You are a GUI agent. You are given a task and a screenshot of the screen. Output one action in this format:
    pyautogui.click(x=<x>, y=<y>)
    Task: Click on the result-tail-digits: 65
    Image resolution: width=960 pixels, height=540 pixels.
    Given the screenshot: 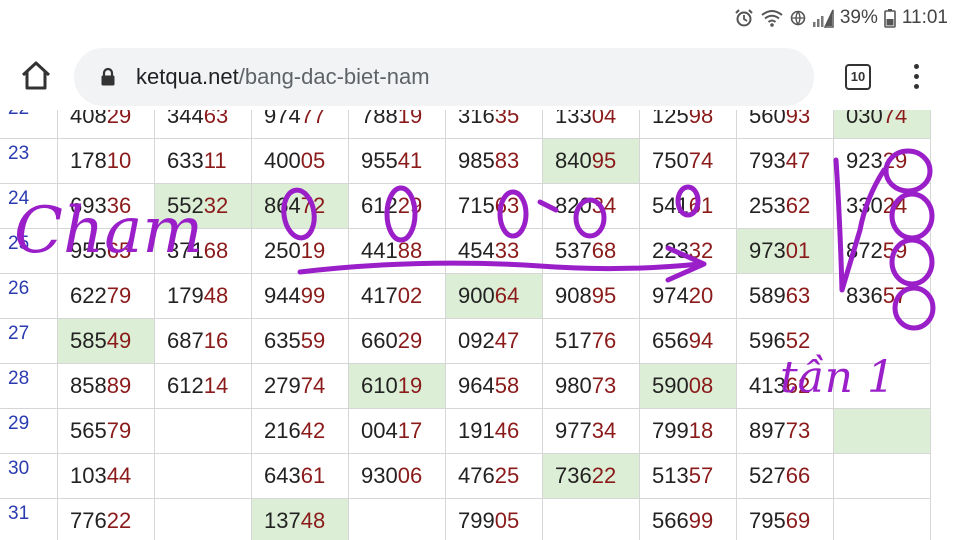 What is the action you would take?
    pyautogui.click(x=119, y=250)
    